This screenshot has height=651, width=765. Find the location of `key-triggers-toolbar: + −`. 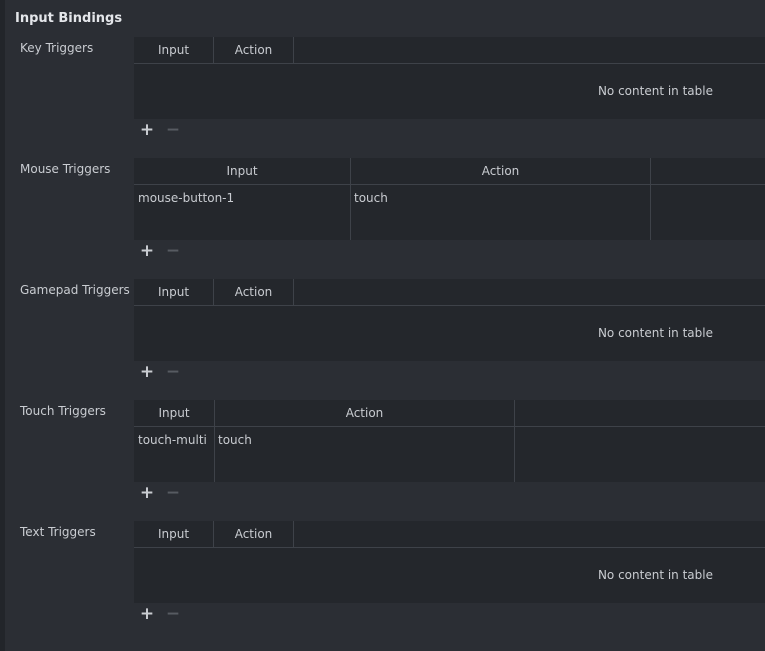

key-triggers-toolbar: + − is located at coordinates (449, 130).